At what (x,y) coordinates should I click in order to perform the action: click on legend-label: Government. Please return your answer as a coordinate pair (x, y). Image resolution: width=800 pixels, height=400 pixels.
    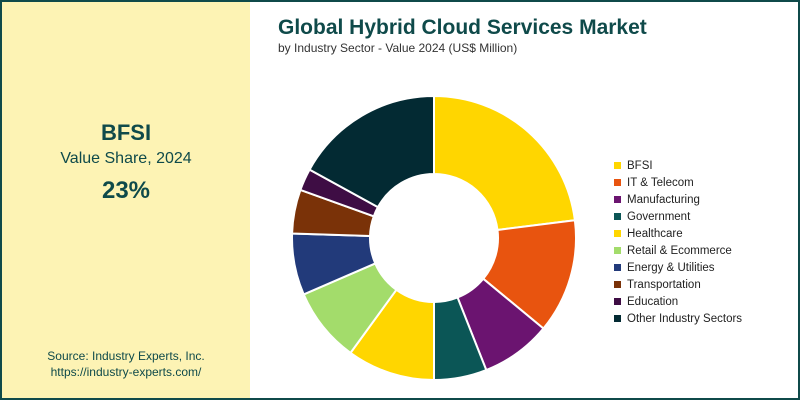
    Looking at the image, I should click on (659, 216).